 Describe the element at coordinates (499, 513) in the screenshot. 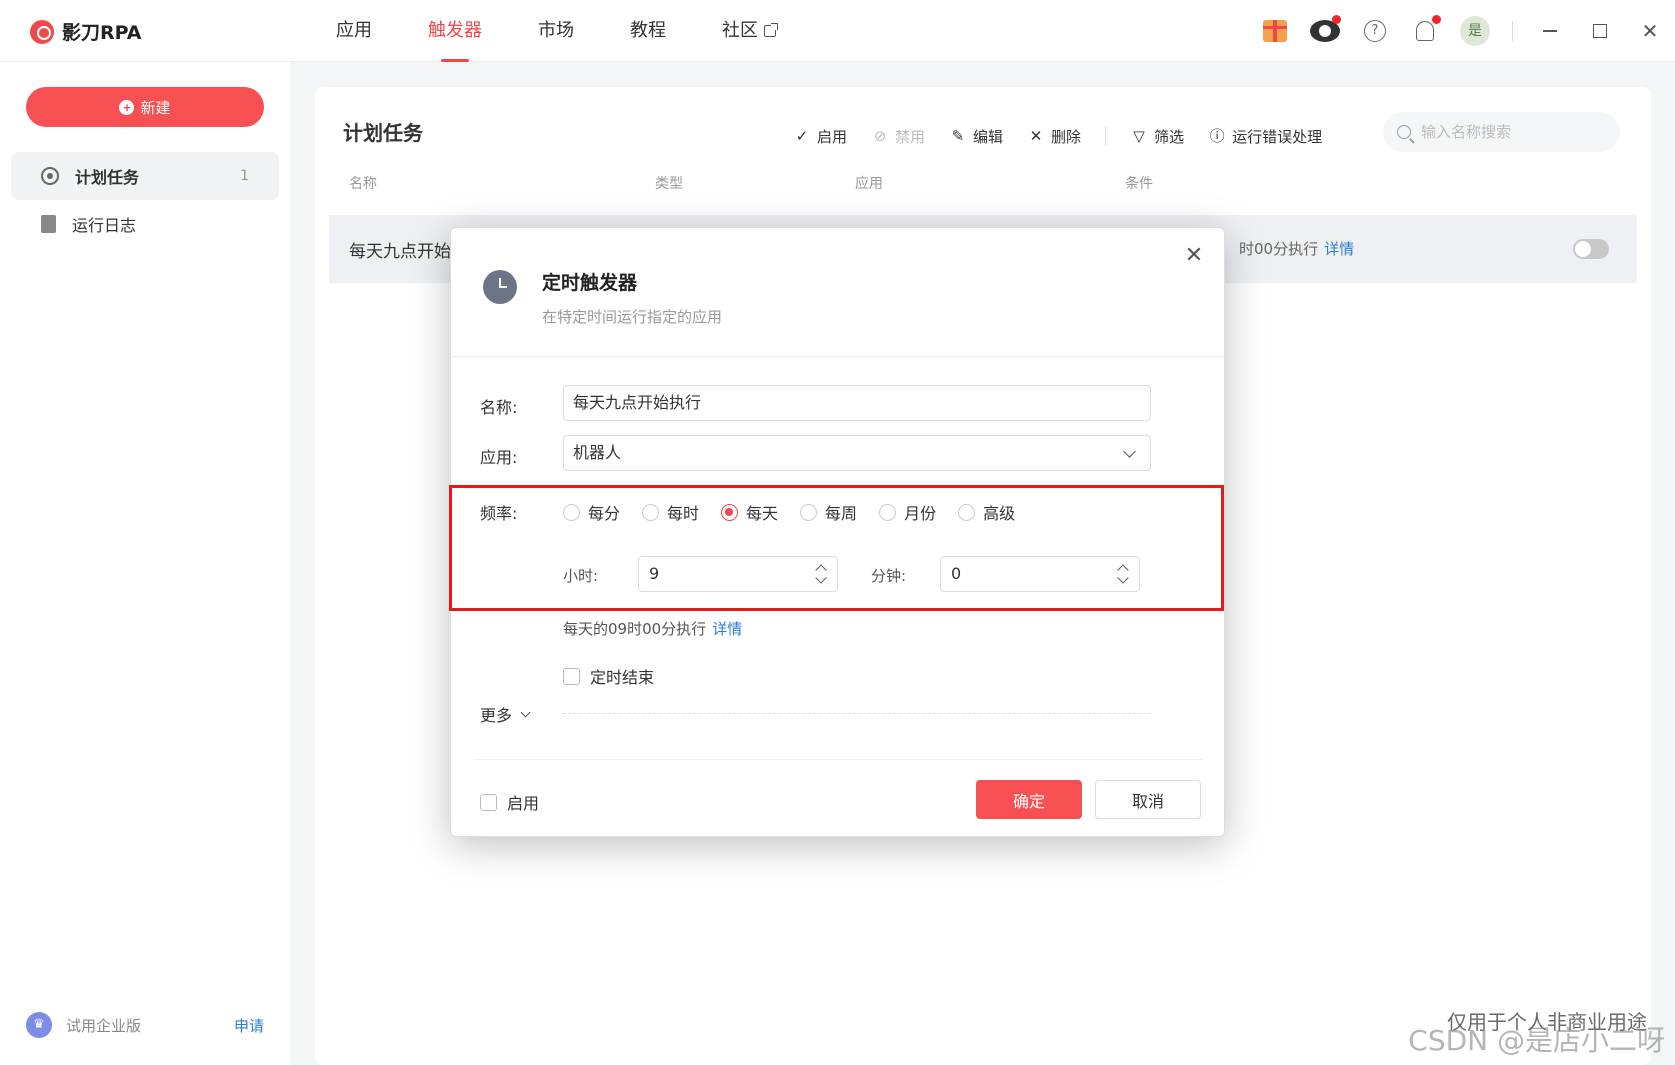

I see `frequency-label: 频率:` at that location.